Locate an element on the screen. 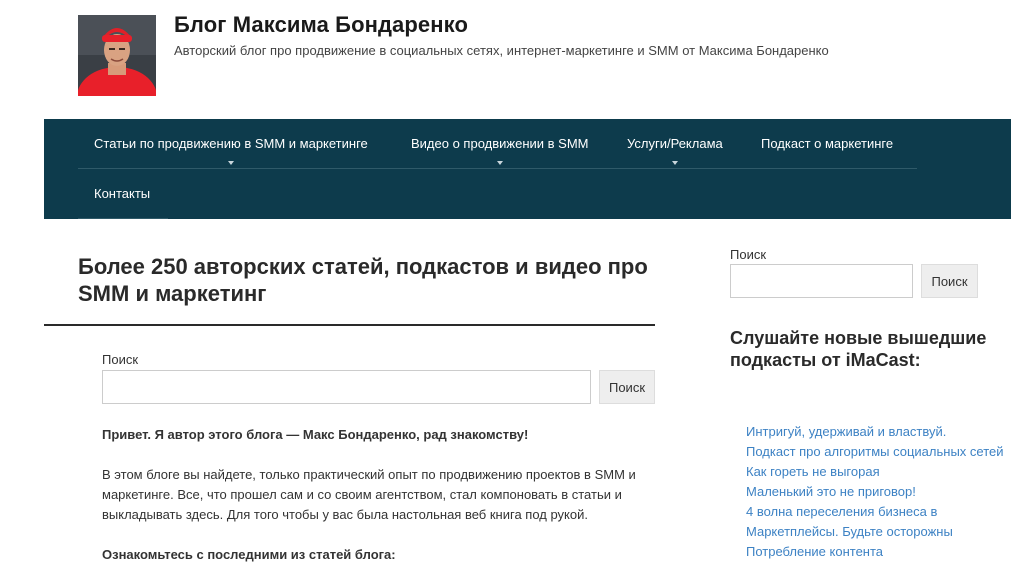  nav-item-podcast: Подкаст о маркетинге is located at coordinates (827, 144).